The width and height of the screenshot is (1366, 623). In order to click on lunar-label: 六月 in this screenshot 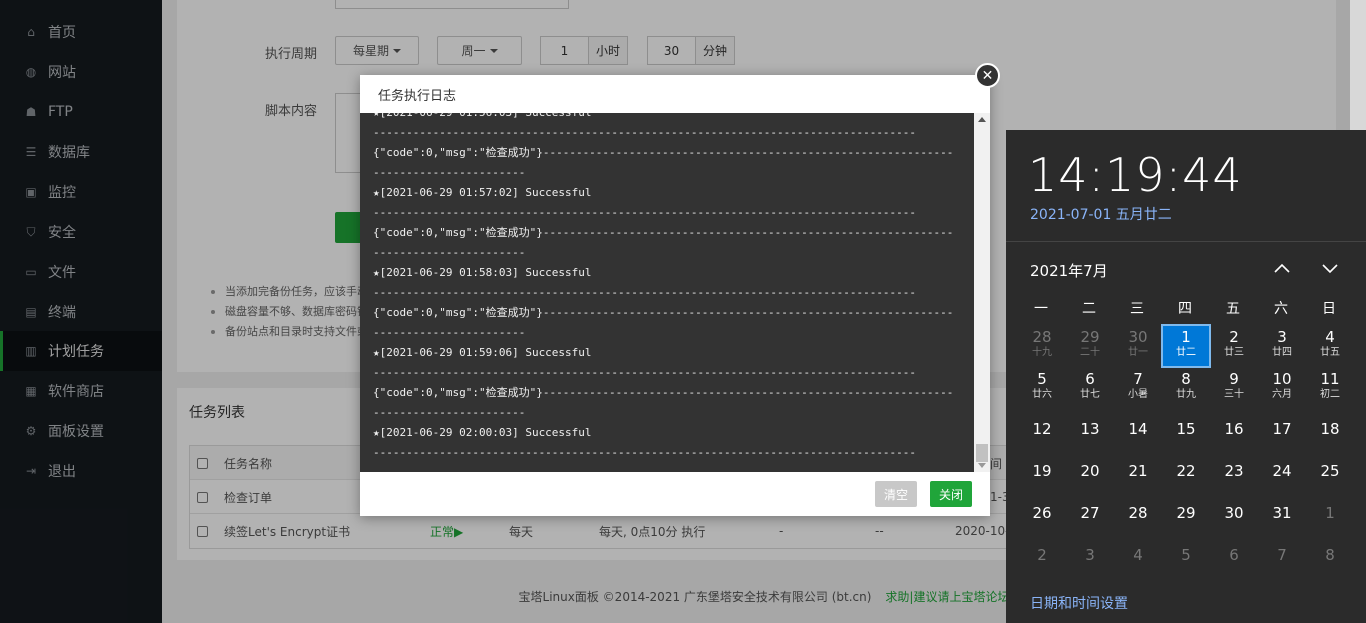, I will do `click(1282, 394)`.